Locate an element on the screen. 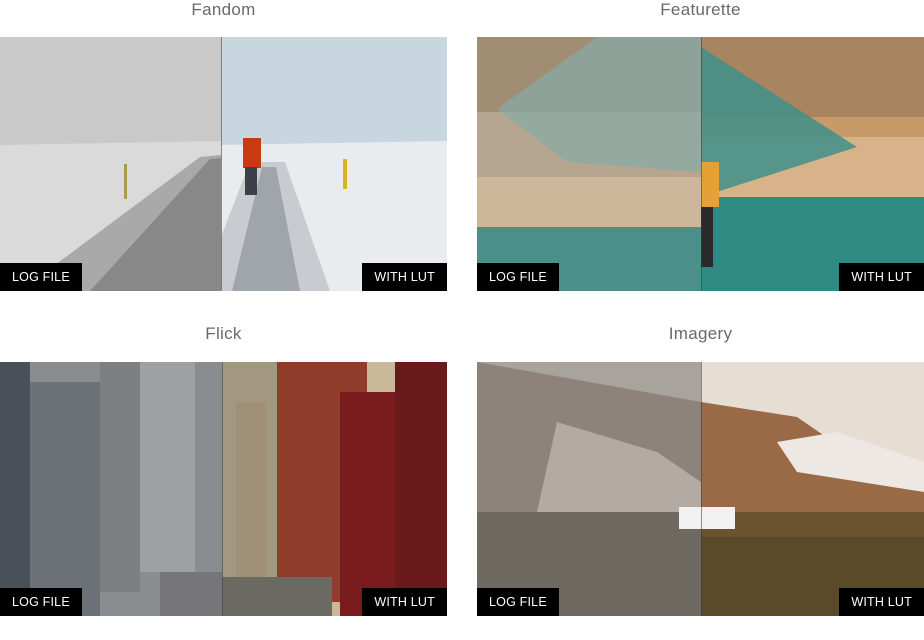 The width and height of the screenshot is (924, 640). card-title: Fandom is located at coordinates (223, 9).